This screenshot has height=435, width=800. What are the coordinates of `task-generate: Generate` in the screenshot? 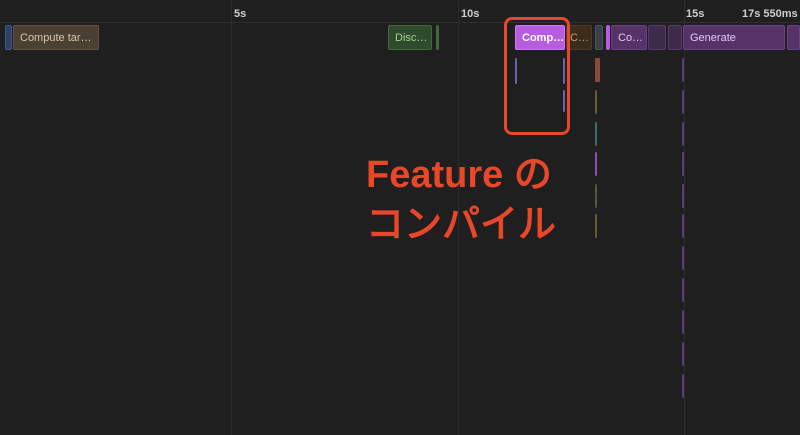 It's located at (734, 37).